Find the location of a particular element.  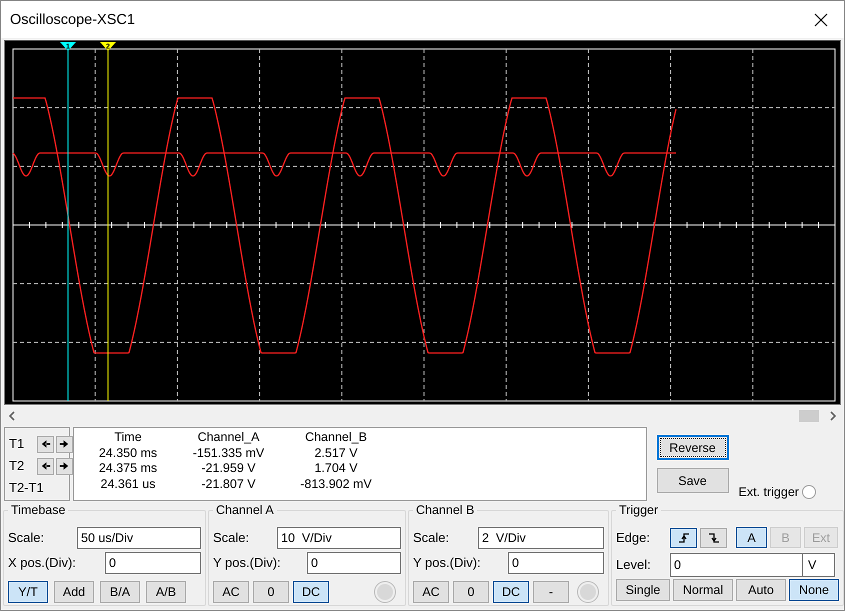

mode-button: Auto is located at coordinates (761, 590).